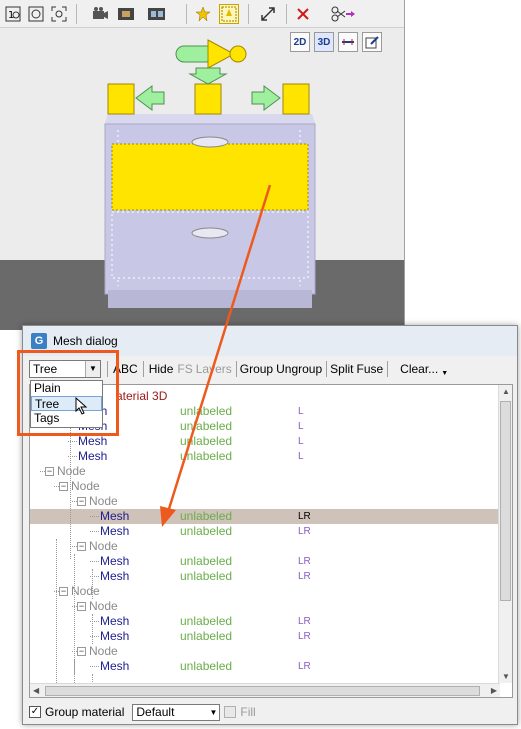 The height and width of the screenshot is (729, 521). I want to click on split-button: Split, so click(341, 369).